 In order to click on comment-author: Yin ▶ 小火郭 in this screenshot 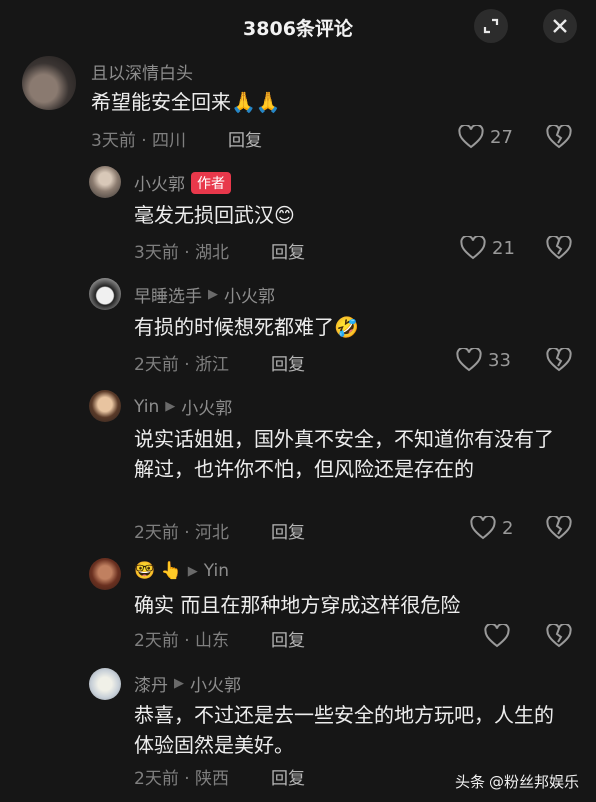, I will do `click(183, 407)`.